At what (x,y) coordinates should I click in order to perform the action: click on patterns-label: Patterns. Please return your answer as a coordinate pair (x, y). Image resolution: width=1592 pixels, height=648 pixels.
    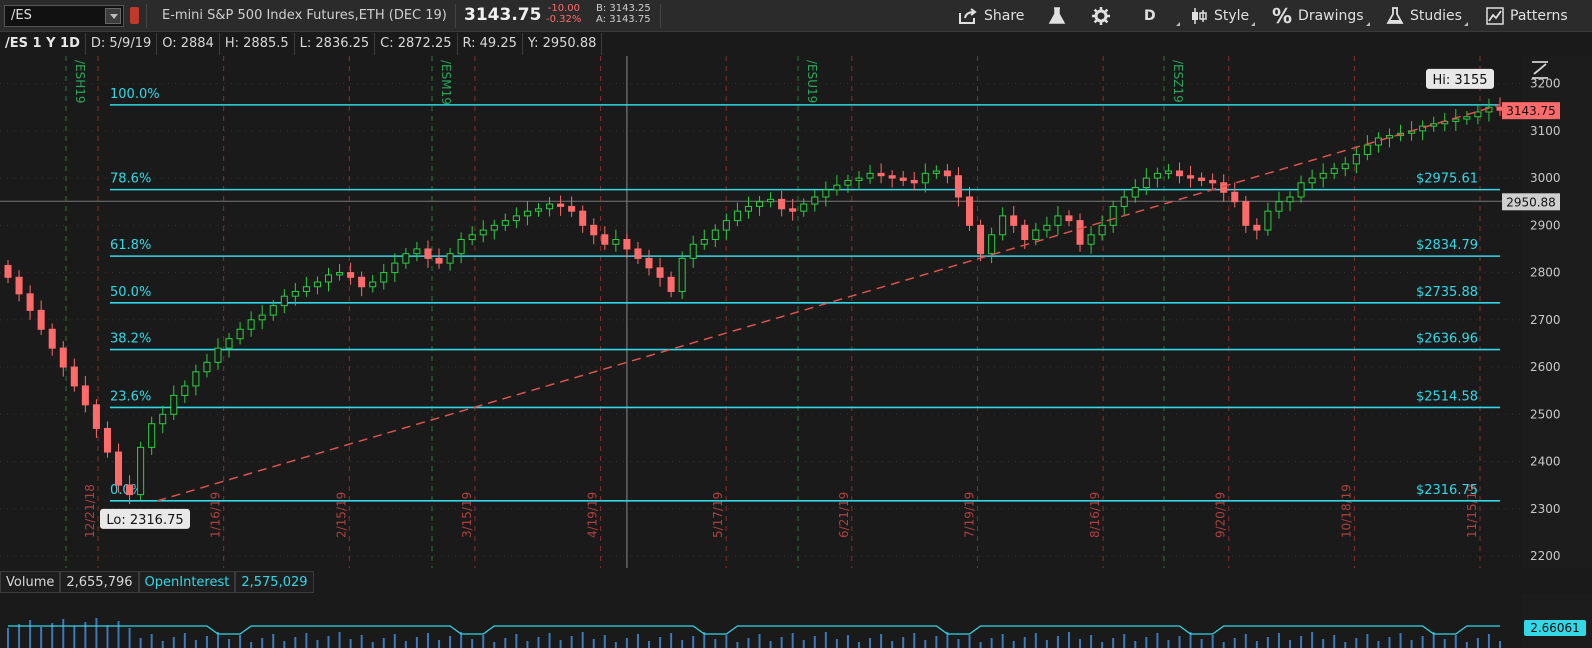
    Looking at the image, I should click on (1539, 16).